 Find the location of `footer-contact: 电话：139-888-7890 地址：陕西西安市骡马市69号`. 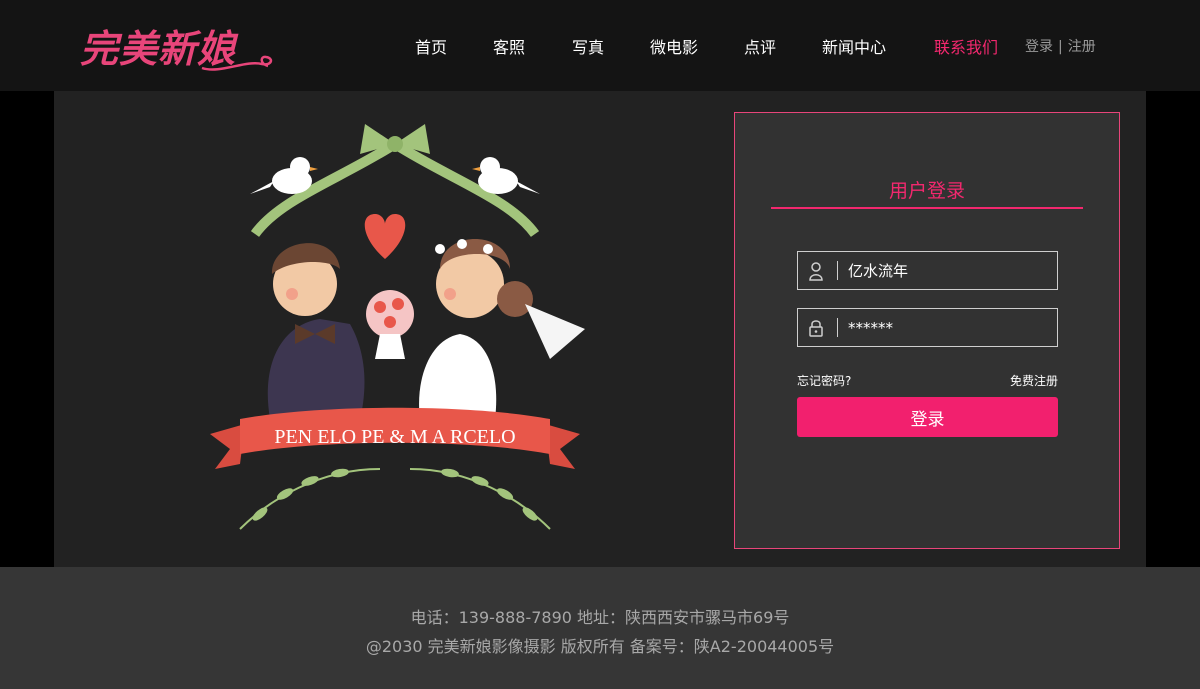

footer-contact: 电话：139-888-7890 地址：陕西西安市骡马市69号 is located at coordinates (600, 617).